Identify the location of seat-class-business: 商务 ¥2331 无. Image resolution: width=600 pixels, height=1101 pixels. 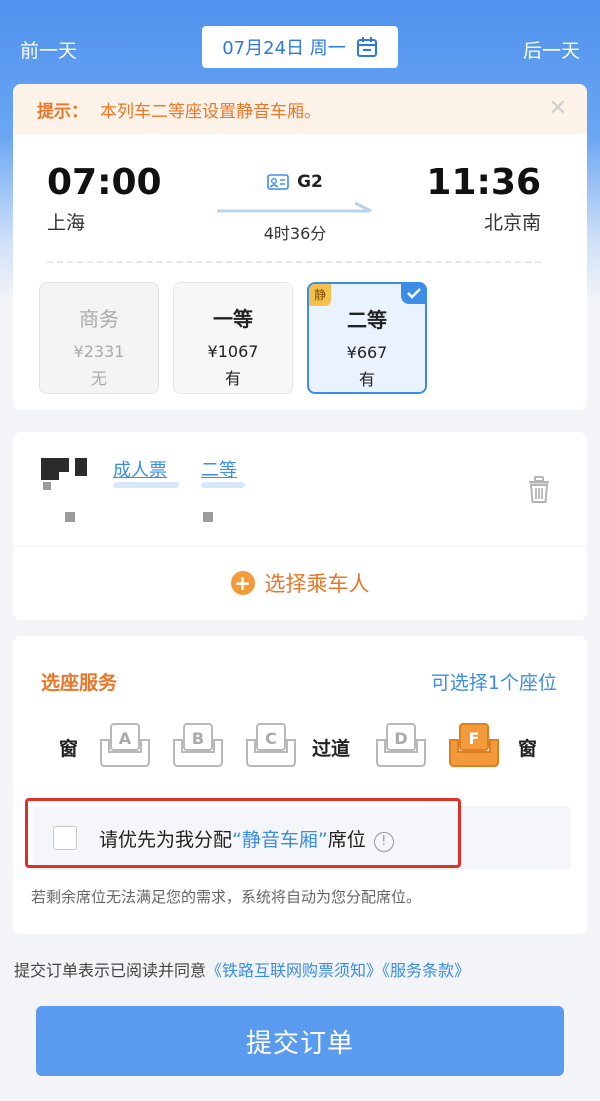
(99, 338).